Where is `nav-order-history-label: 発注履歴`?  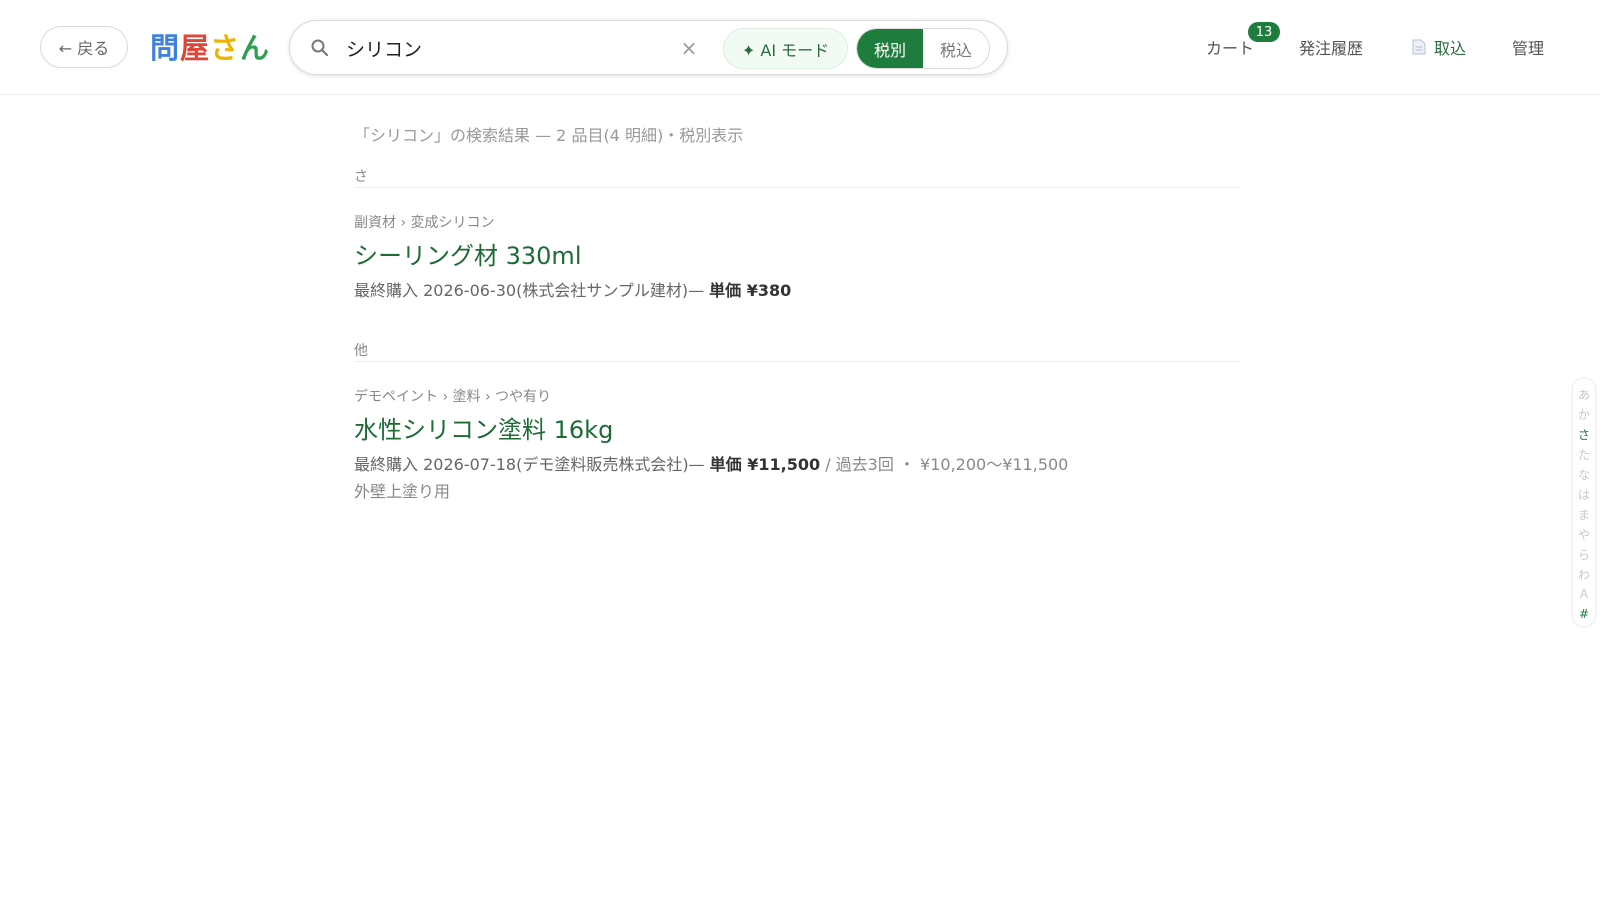 nav-order-history-label: 発注履歴 is located at coordinates (1331, 48).